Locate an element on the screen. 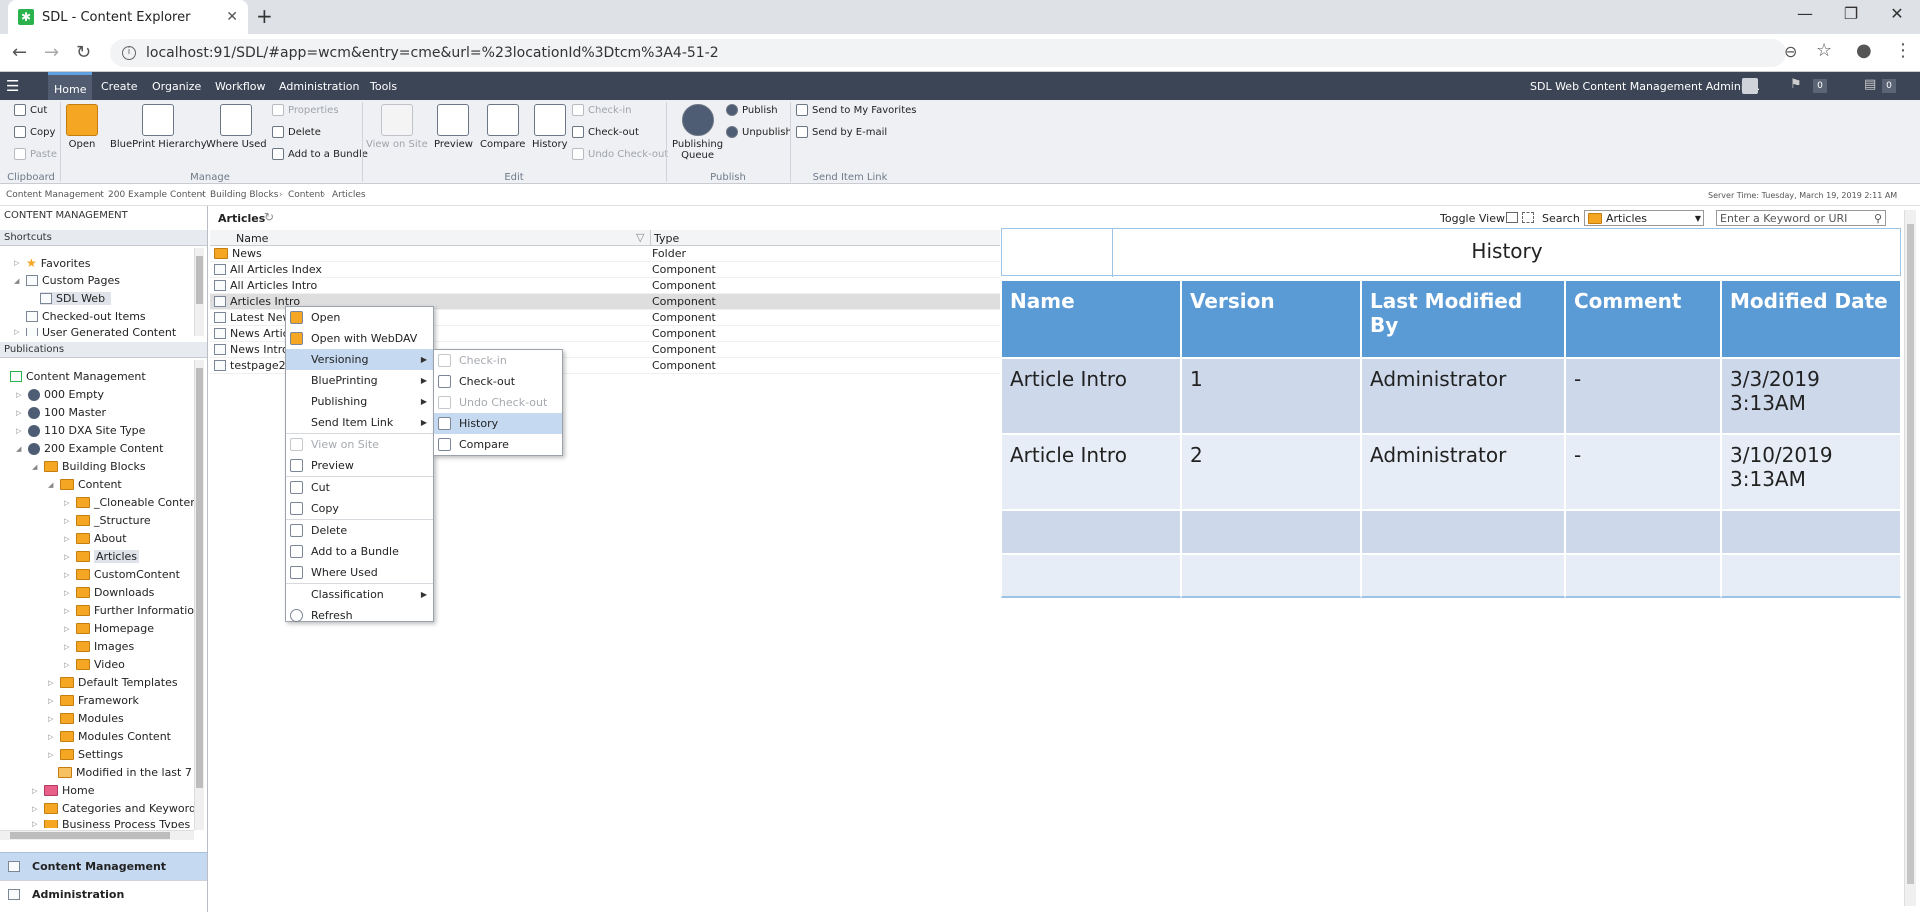 This screenshot has height=912, width=1920. list-row: News Folder is located at coordinates (605, 254).